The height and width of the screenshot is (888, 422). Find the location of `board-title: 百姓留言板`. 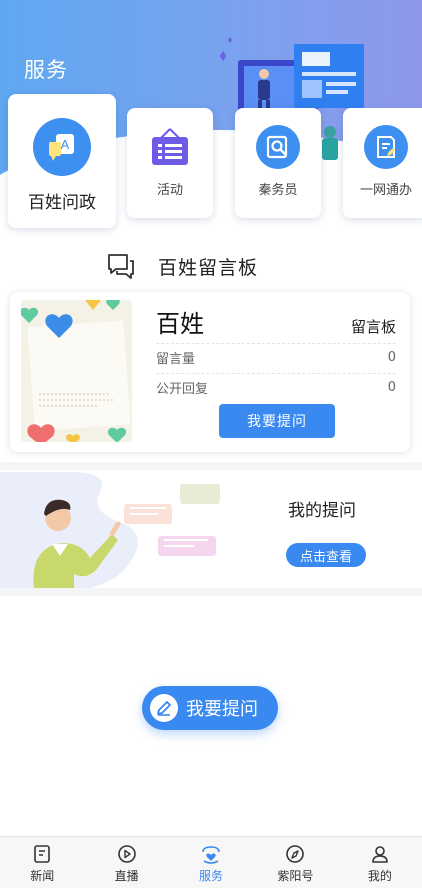

board-title: 百姓留言板 is located at coordinates (208, 267).